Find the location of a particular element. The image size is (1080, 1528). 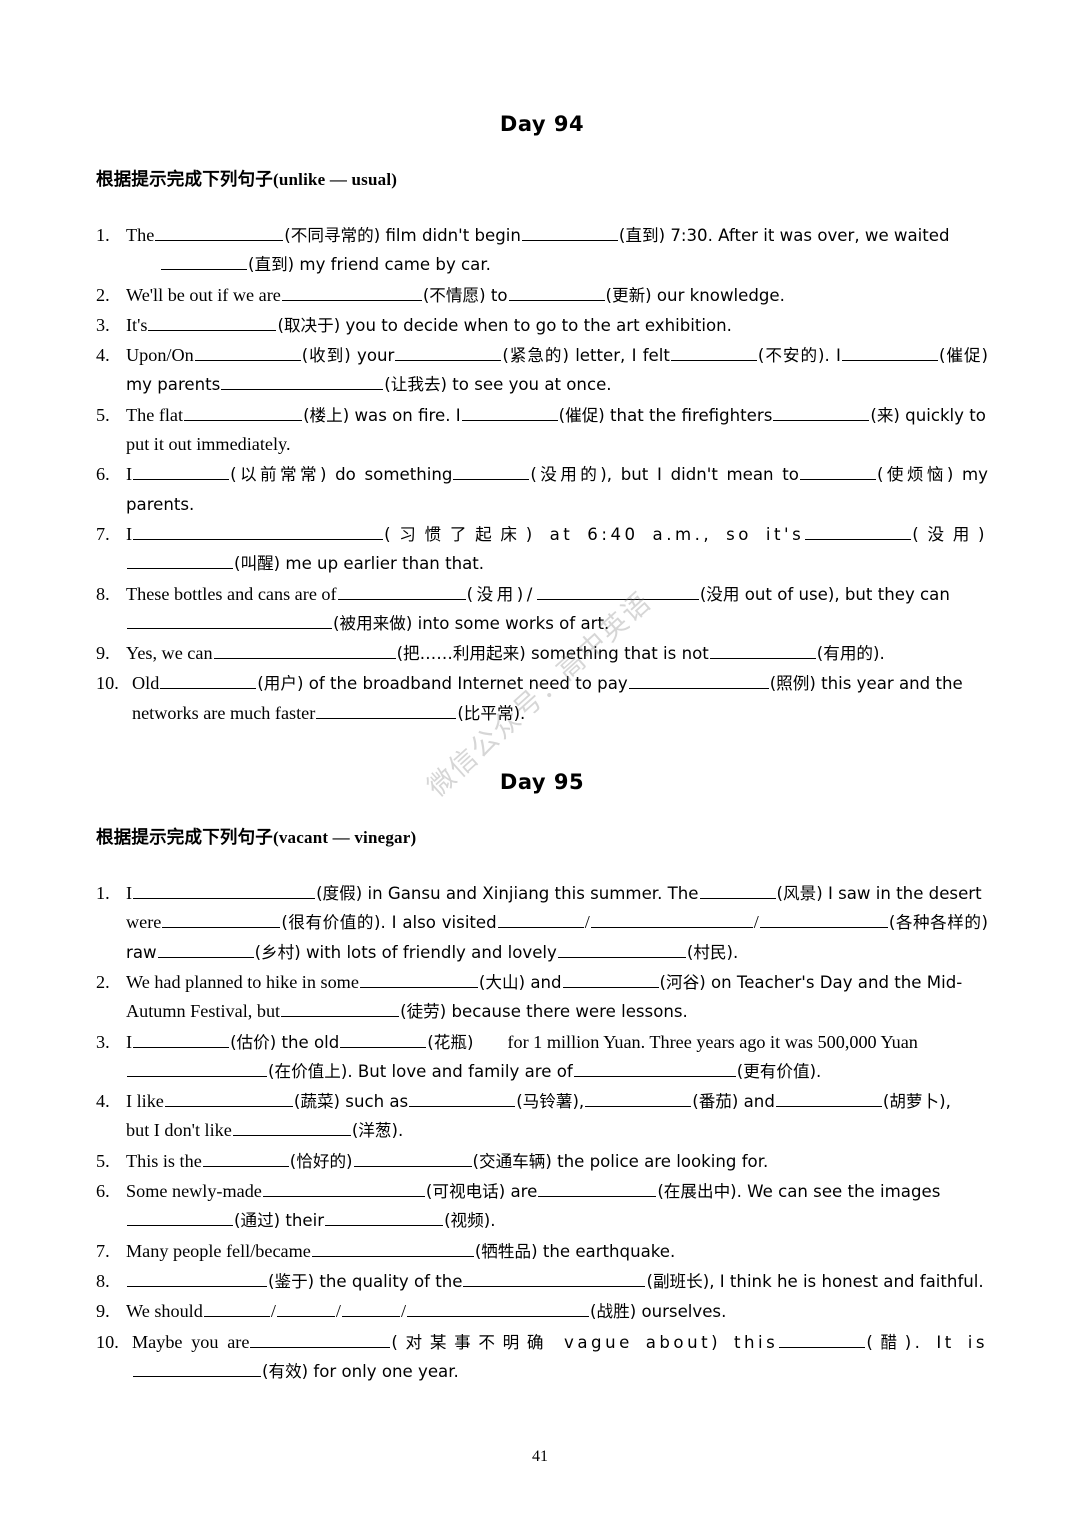

item-number: 2. is located at coordinates (103, 294).